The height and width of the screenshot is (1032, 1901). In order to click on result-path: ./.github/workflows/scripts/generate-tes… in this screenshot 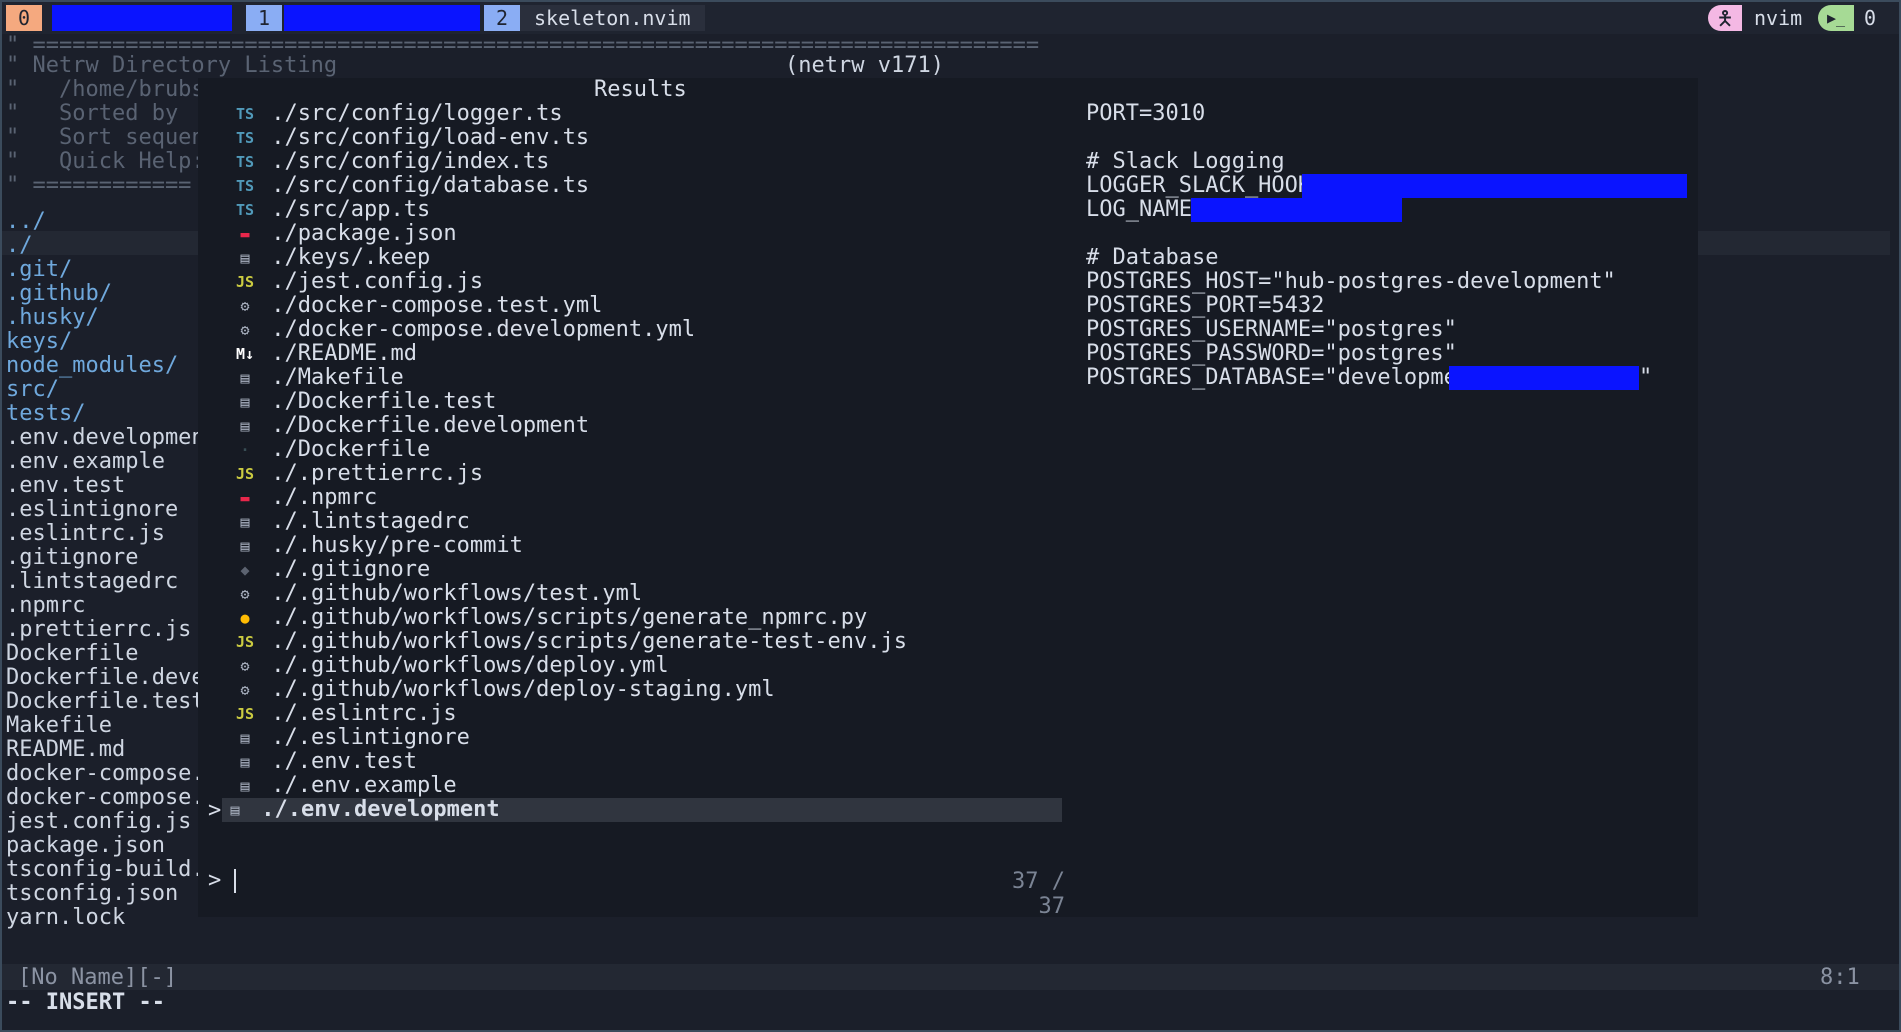, I will do `click(583, 641)`.